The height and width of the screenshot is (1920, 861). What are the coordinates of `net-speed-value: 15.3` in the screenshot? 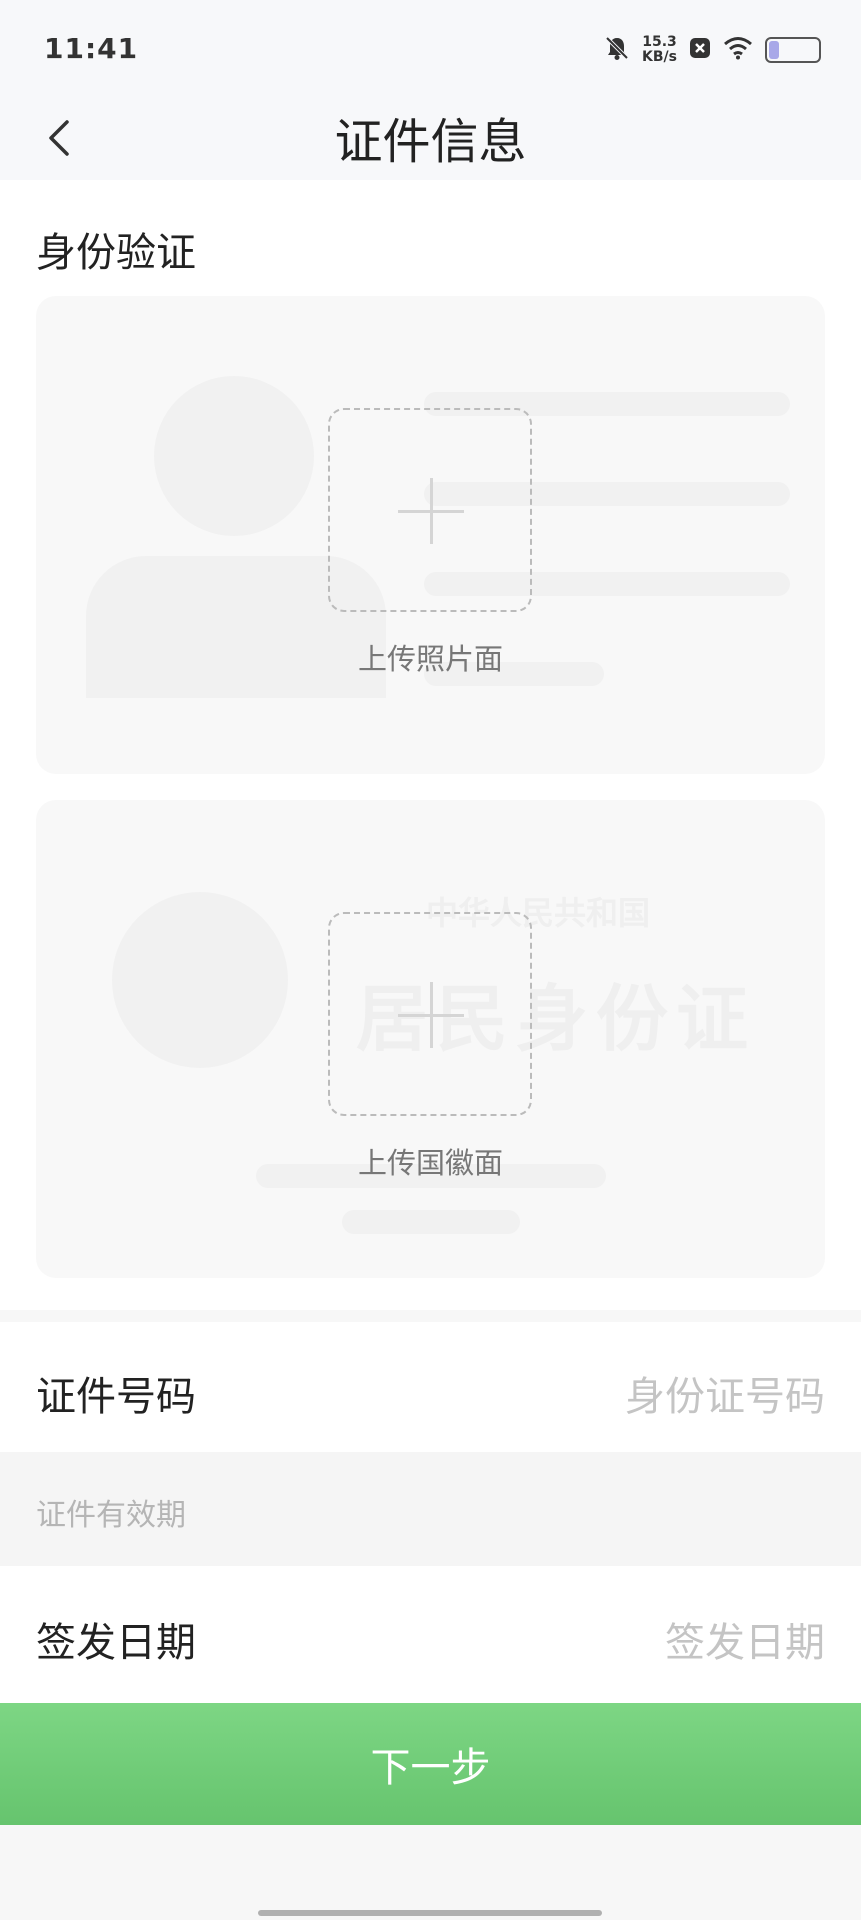 It's located at (659, 42).